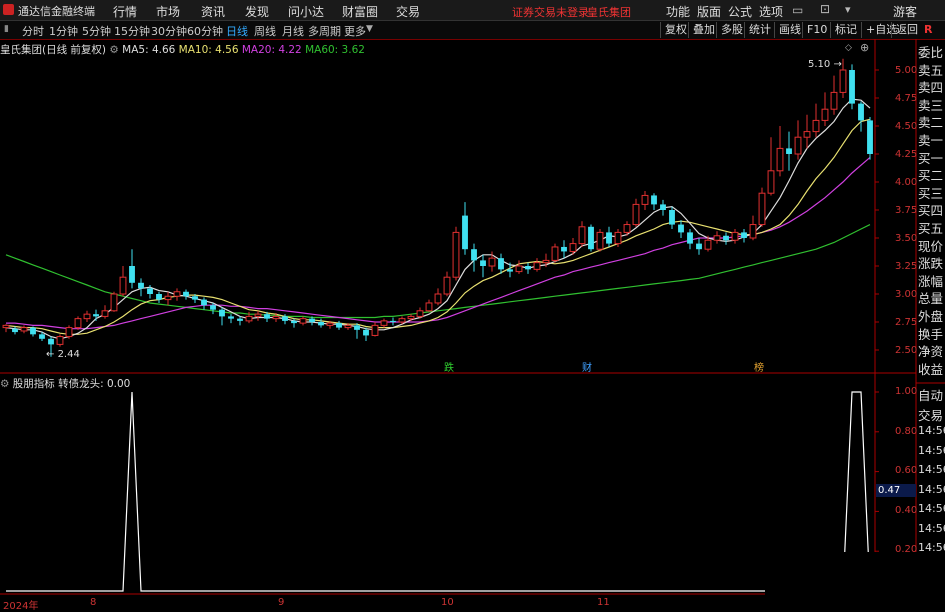 The height and width of the screenshot is (612, 945). I want to click on price-tick: 3.75, so click(906, 210).